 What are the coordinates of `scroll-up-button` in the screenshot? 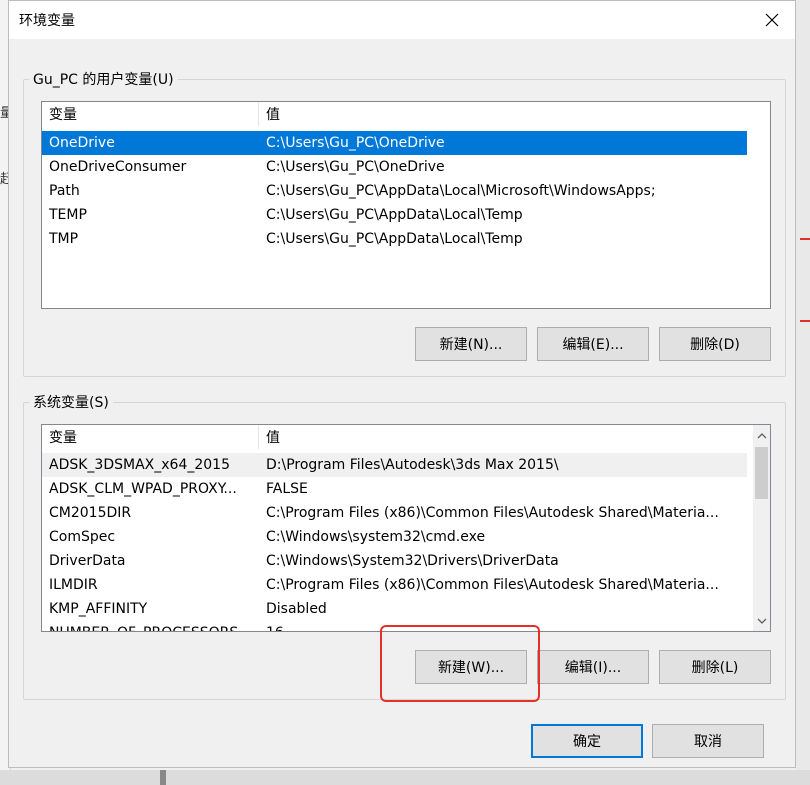 It's located at (761, 435).